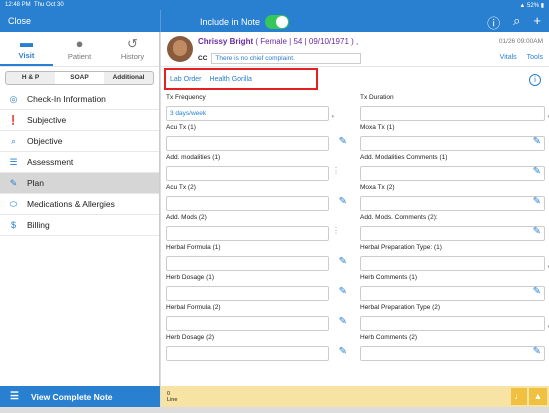  I want to click on herb-comments-2-field, so click(452, 353).